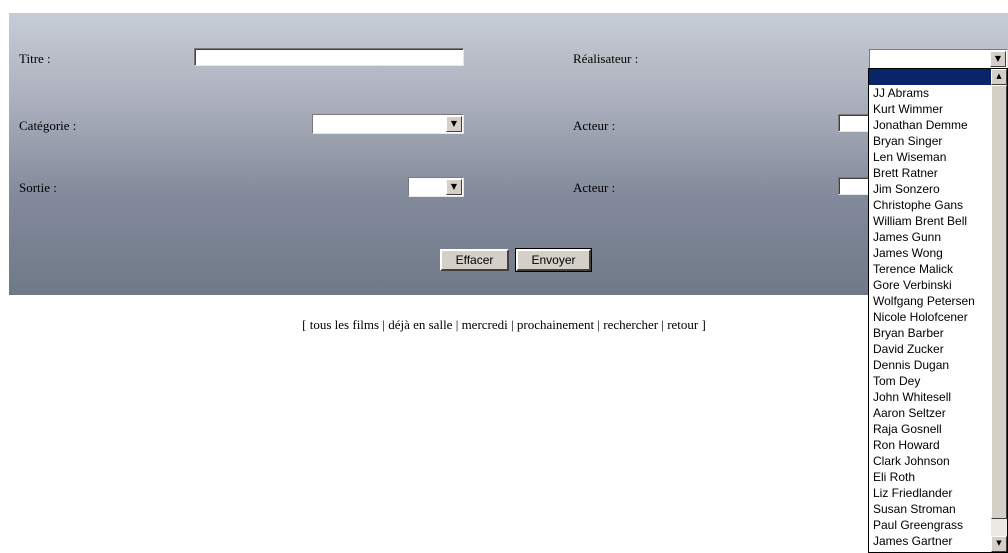 This screenshot has width=1008, height=553. Describe the element at coordinates (594, 125) in the screenshot. I see `actor-1-label: Acteur :` at that location.